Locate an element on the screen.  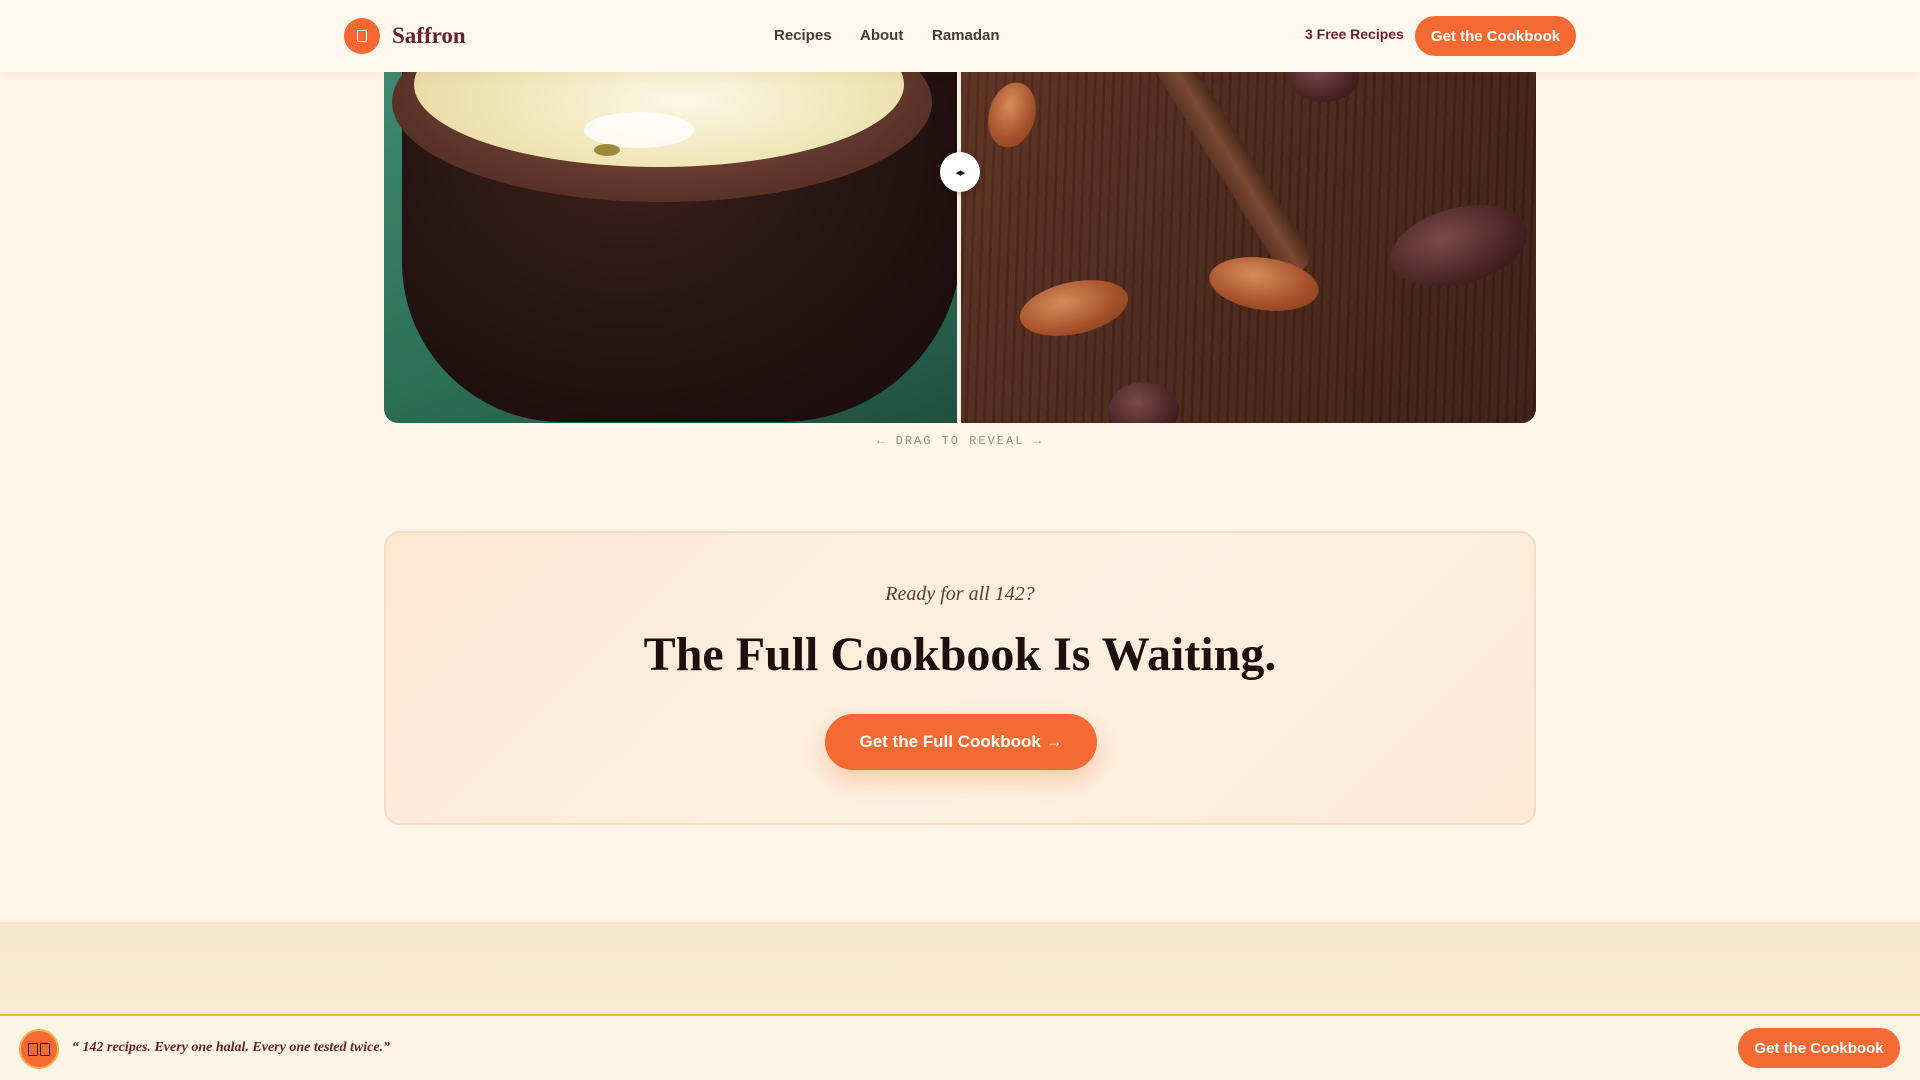
open-book-icon is located at coordinates (39, 1049).